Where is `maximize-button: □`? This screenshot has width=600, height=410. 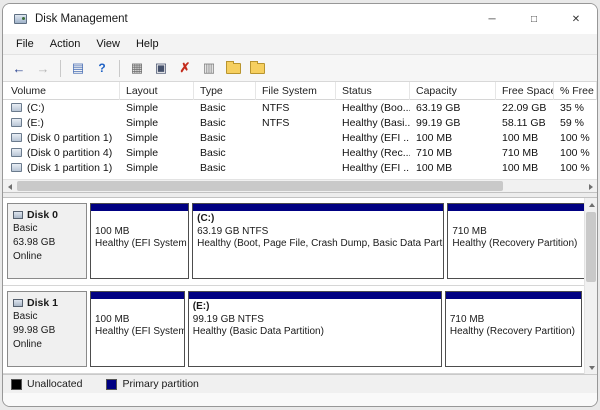
maximize-button: □ is located at coordinates (534, 19).